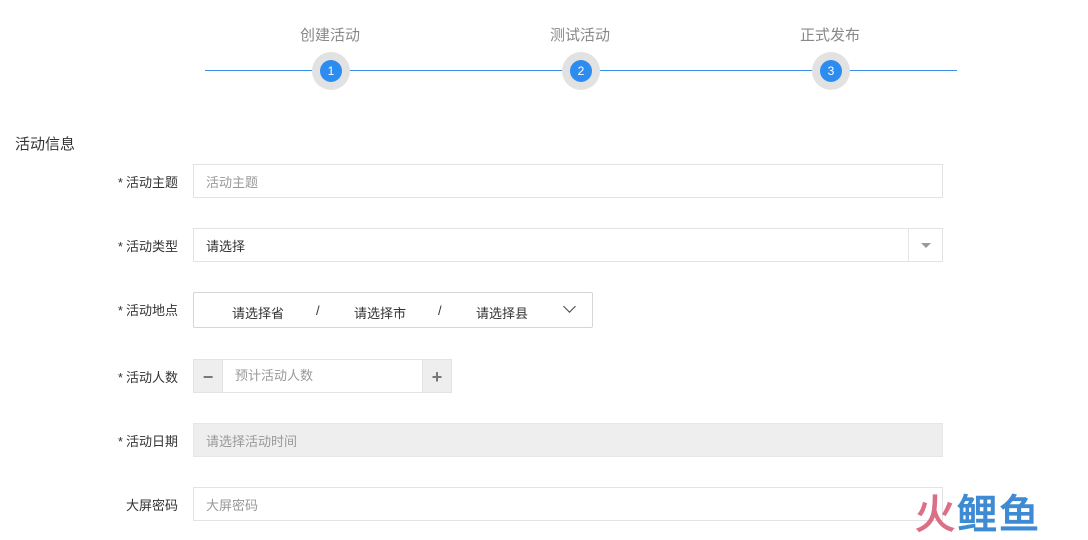 The width and height of the screenshot is (1088, 540). Describe the element at coordinates (151, 246) in the screenshot. I see `type-label-text: 活动类型` at that location.